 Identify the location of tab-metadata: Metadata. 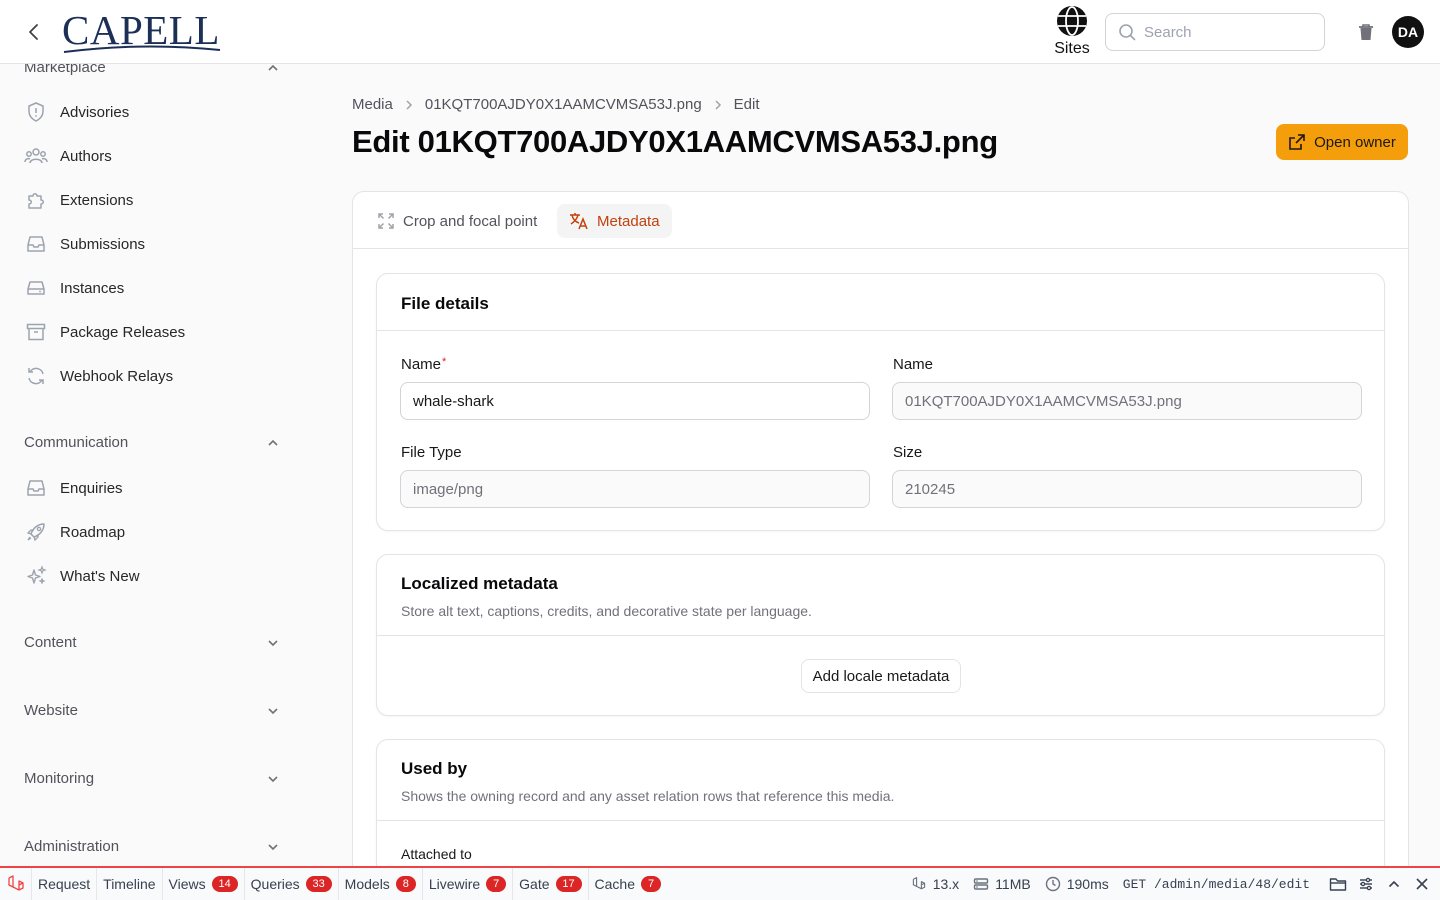
(614, 221).